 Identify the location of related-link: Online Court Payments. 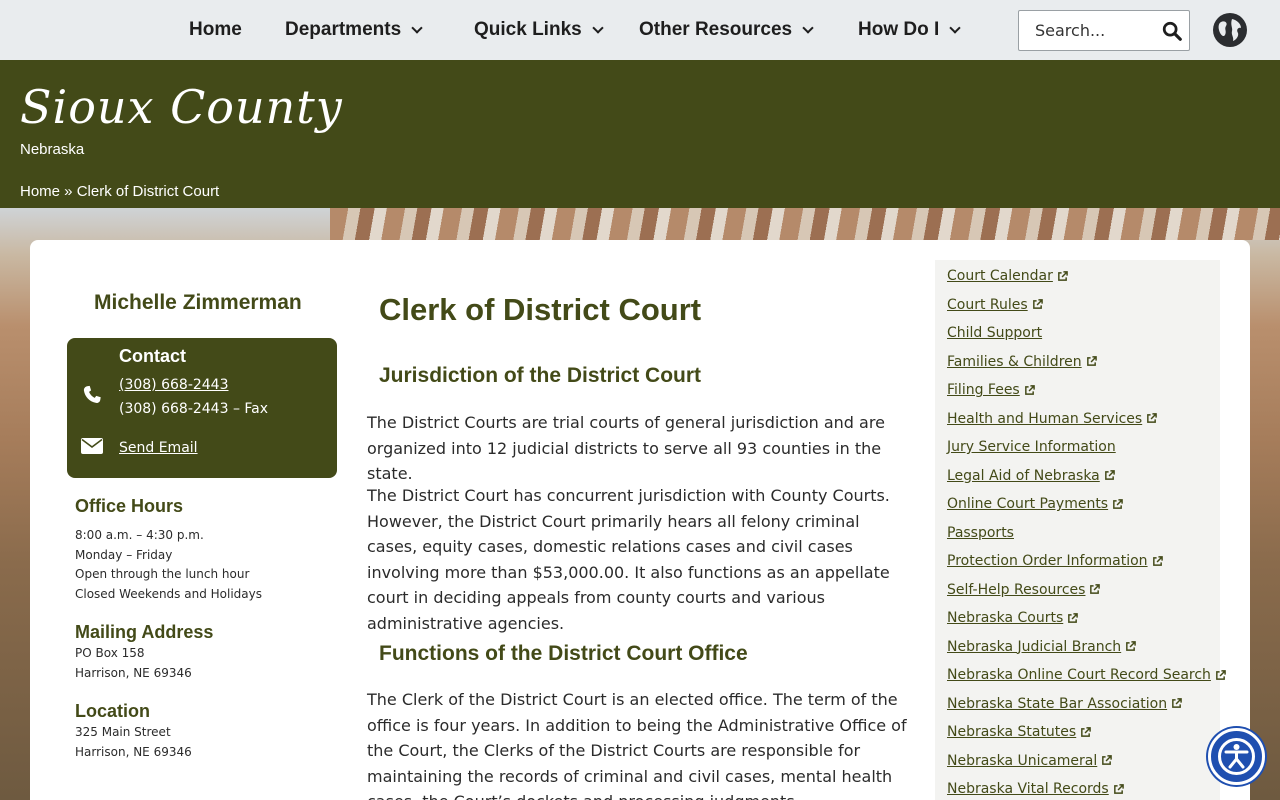
(1035, 504).